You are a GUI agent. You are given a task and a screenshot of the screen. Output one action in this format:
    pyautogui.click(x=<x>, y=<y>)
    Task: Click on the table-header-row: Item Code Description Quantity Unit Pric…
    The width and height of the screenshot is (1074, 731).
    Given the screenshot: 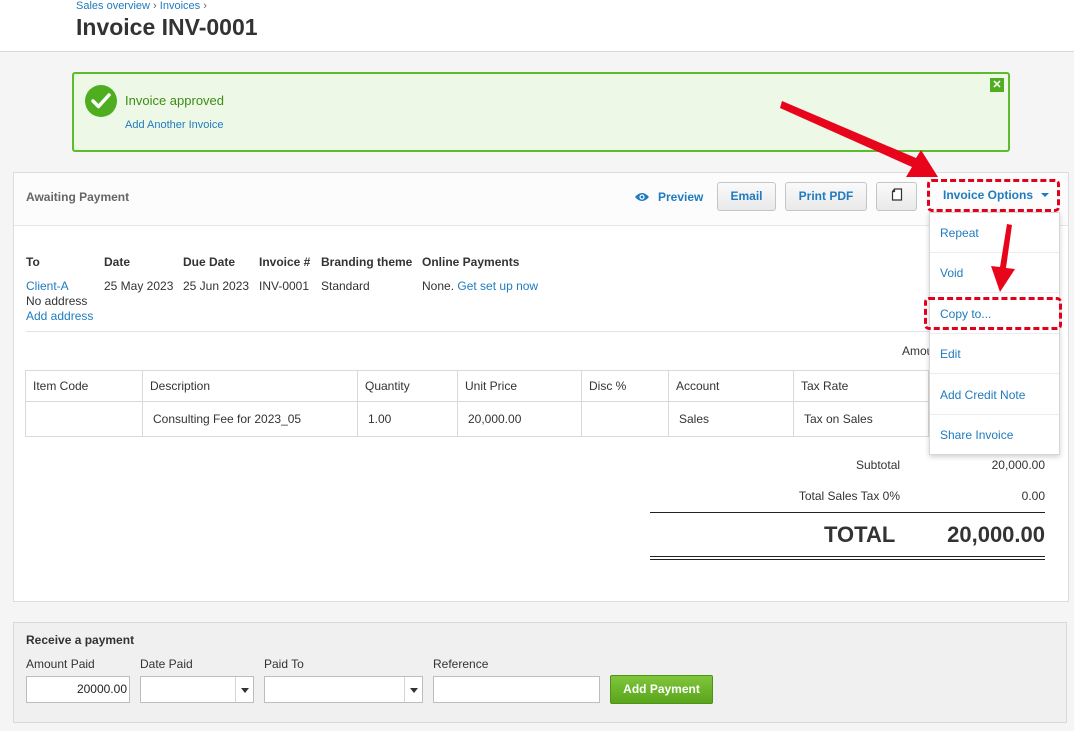 What is the action you would take?
    pyautogui.click(x=477, y=386)
    